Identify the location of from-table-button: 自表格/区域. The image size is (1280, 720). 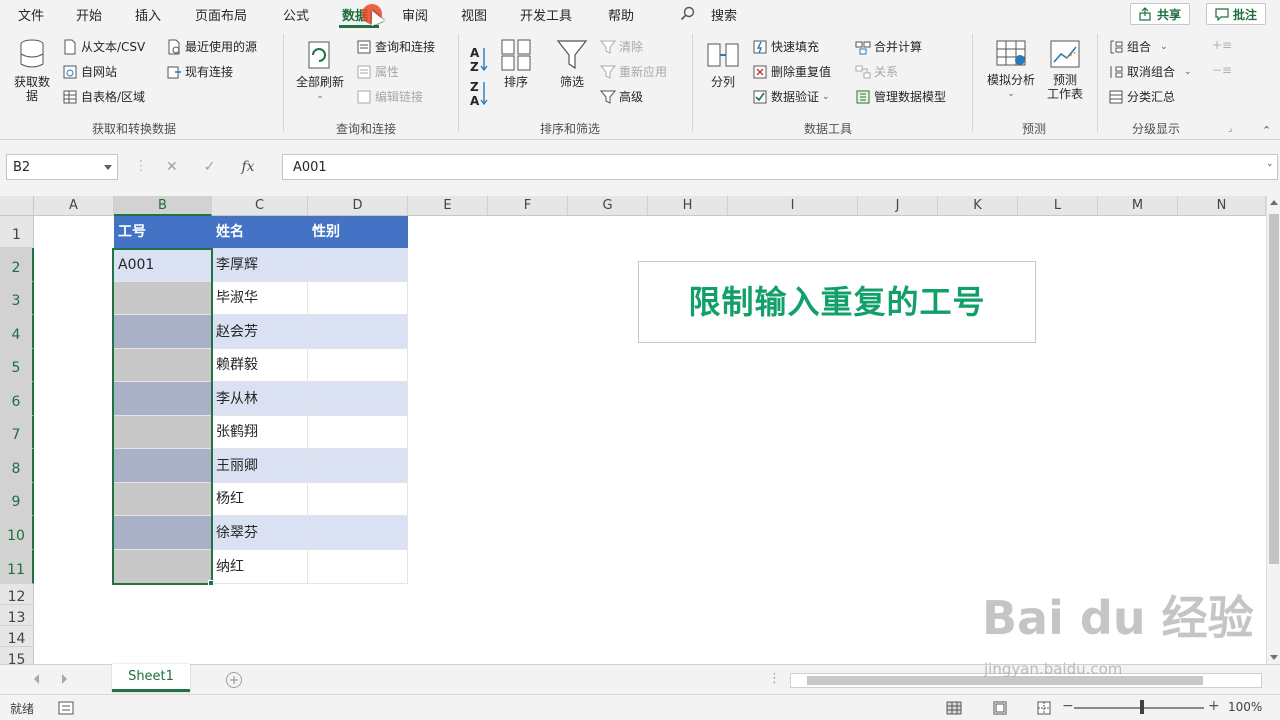
(103, 96).